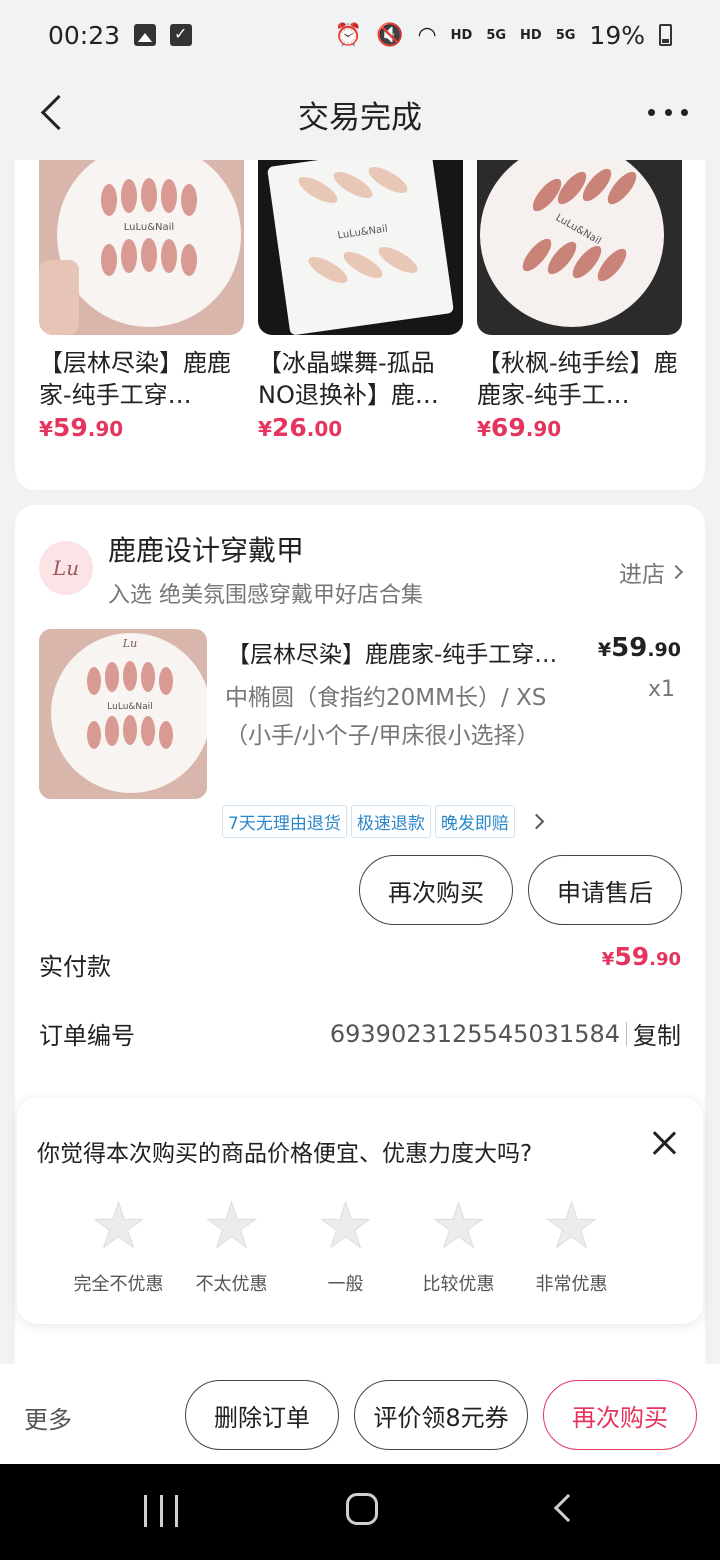 Image resolution: width=720 pixels, height=1560 pixels. I want to click on after-sale-button: 申请售后, so click(605, 890).